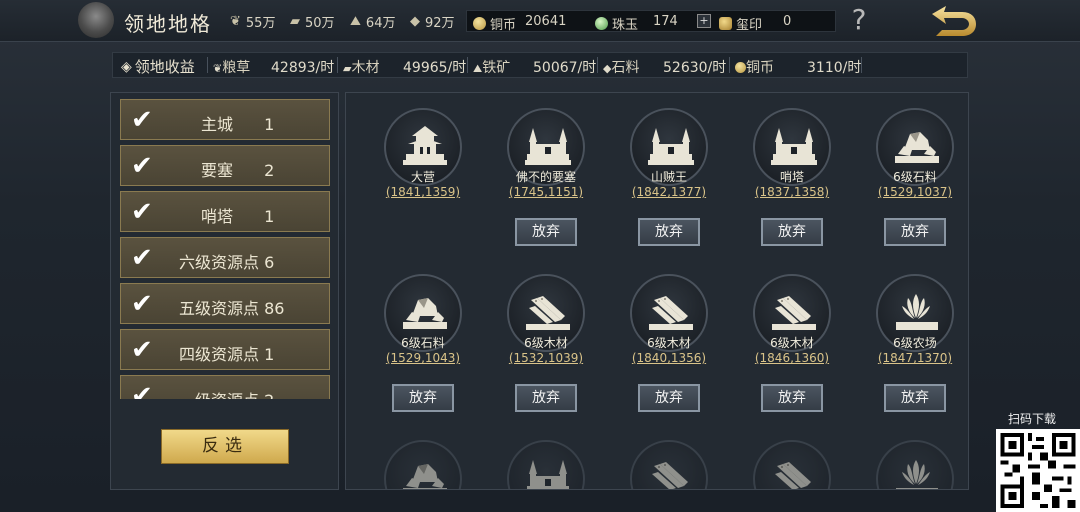 The image size is (1080, 512). Describe the element at coordinates (494, 23) in the screenshot. I see `copper-currency: 铜币` at that location.